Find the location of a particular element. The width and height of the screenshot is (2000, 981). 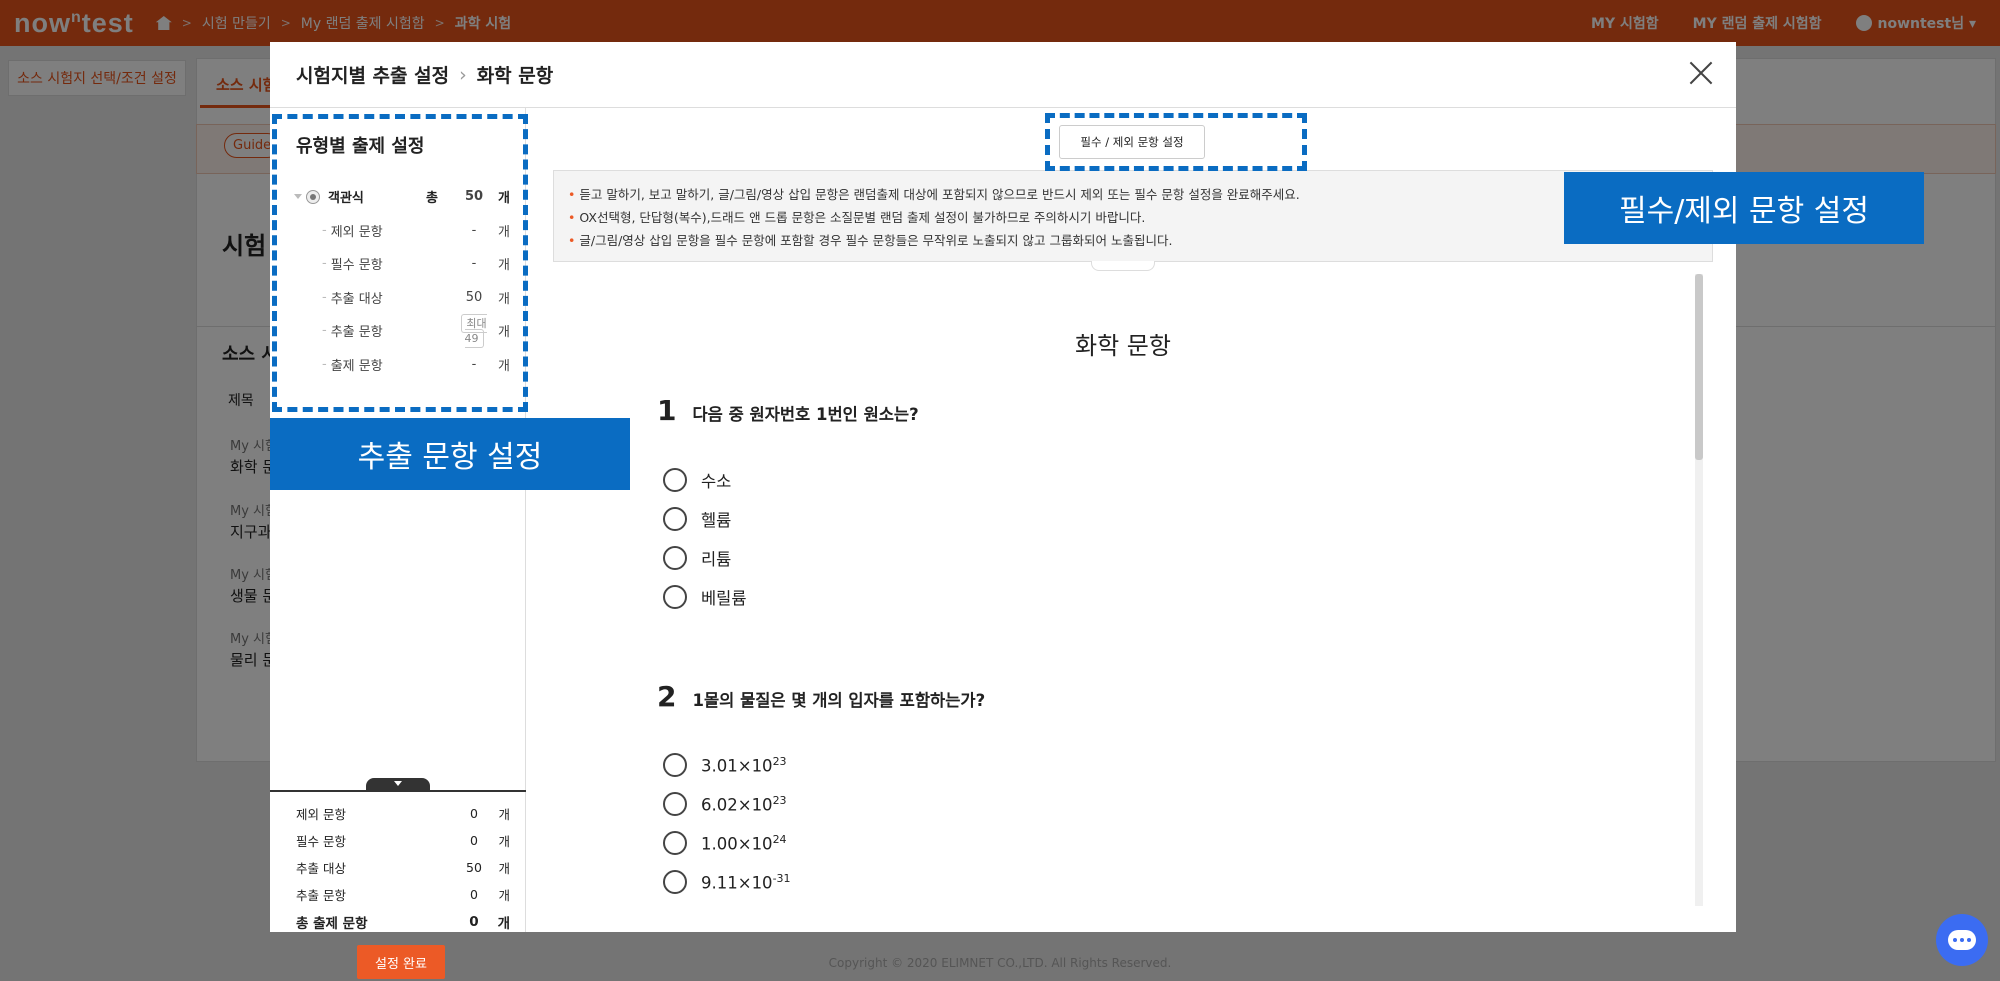

summary-label: 필수 문항 is located at coordinates (321, 841).